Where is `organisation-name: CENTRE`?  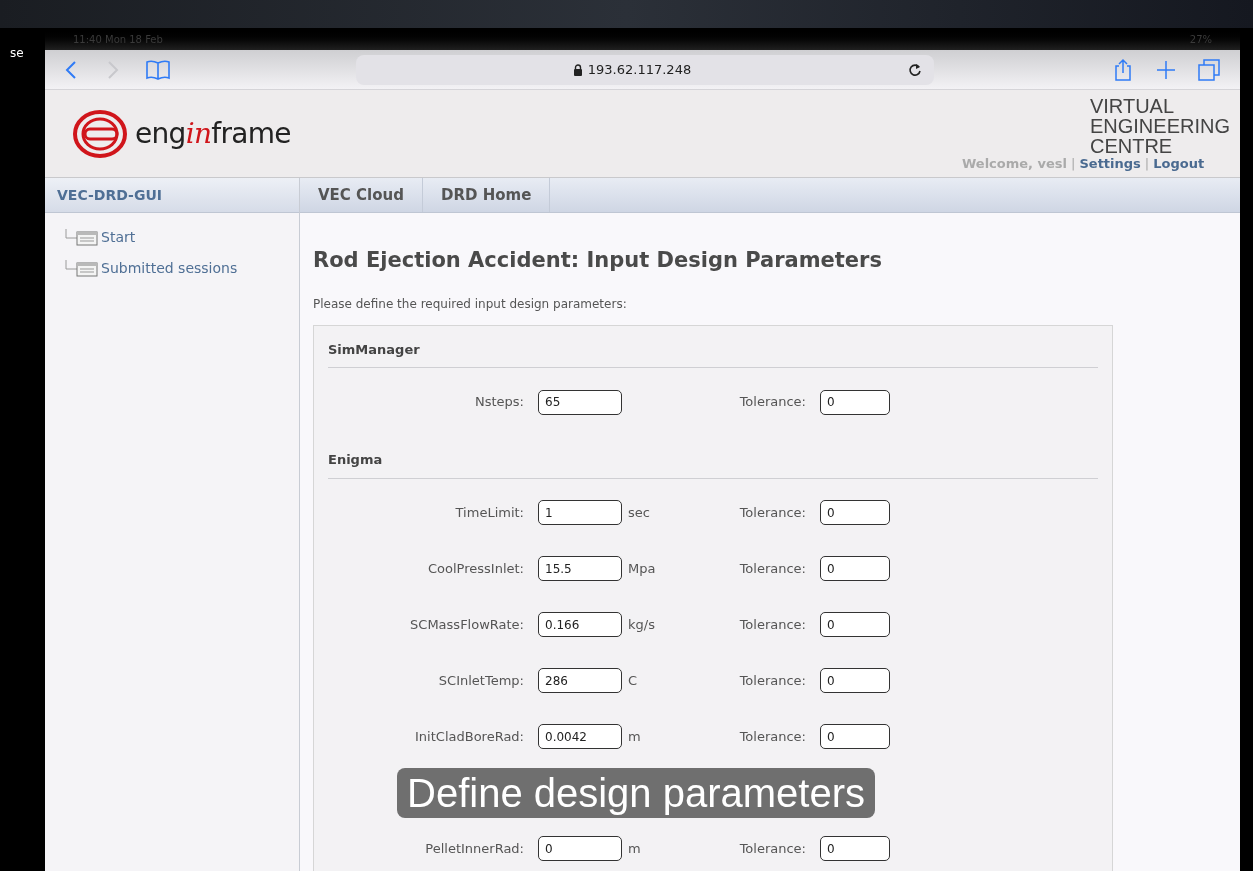 organisation-name: CENTRE is located at coordinates (1131, 146).